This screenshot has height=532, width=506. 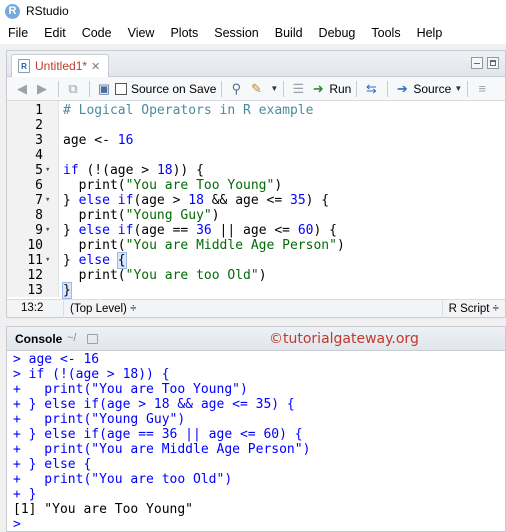 I want to click on save-icon: ▣, so click(x=104, y=89).